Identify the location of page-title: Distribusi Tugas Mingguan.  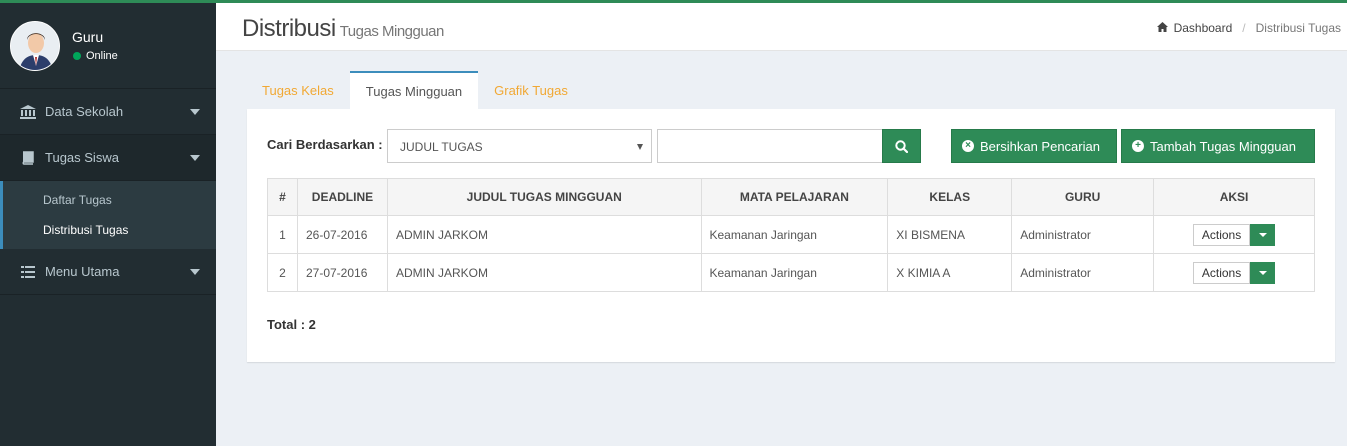
(343, 29).